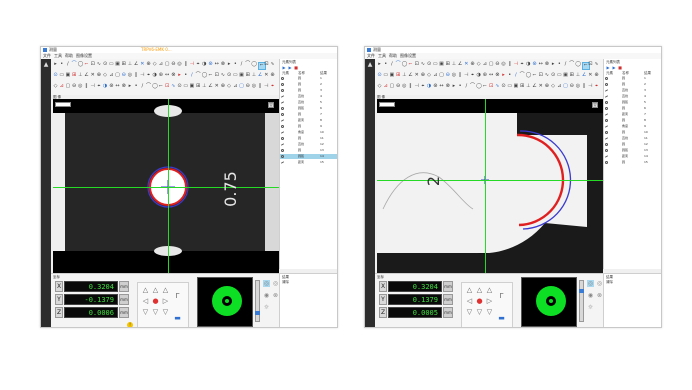 Image resolution: width=692 pixels, height=390 pixels. I want to click on toolbar-tool-icon: ⊡, so click(590, 64).